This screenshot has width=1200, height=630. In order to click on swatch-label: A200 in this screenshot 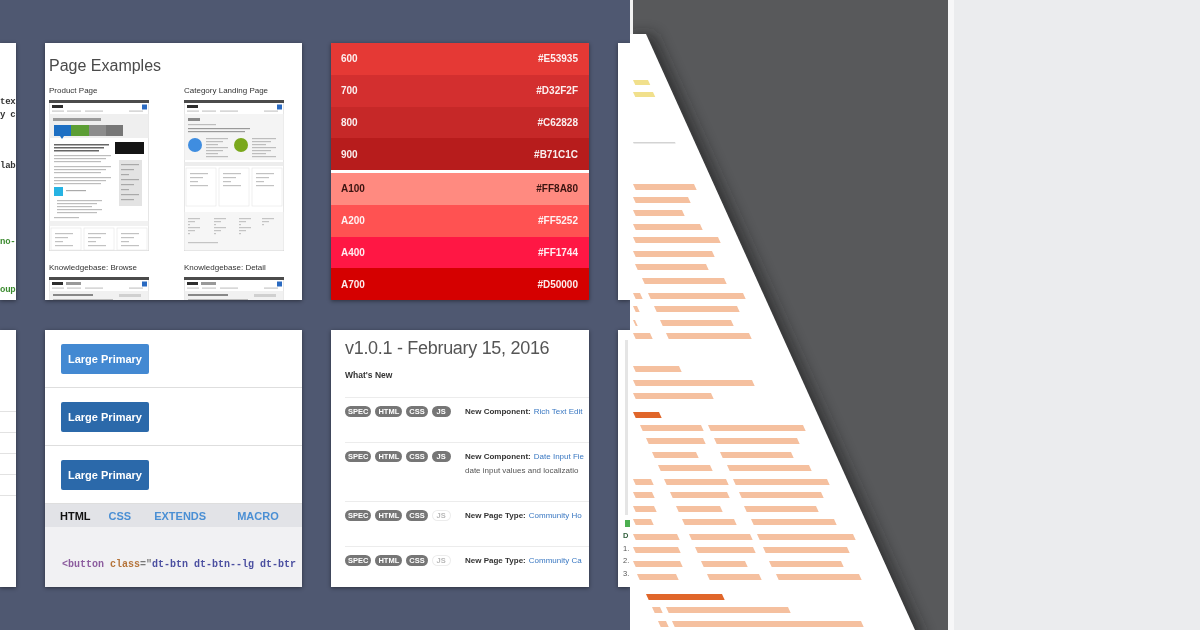, I will do `click(353, 221)`.